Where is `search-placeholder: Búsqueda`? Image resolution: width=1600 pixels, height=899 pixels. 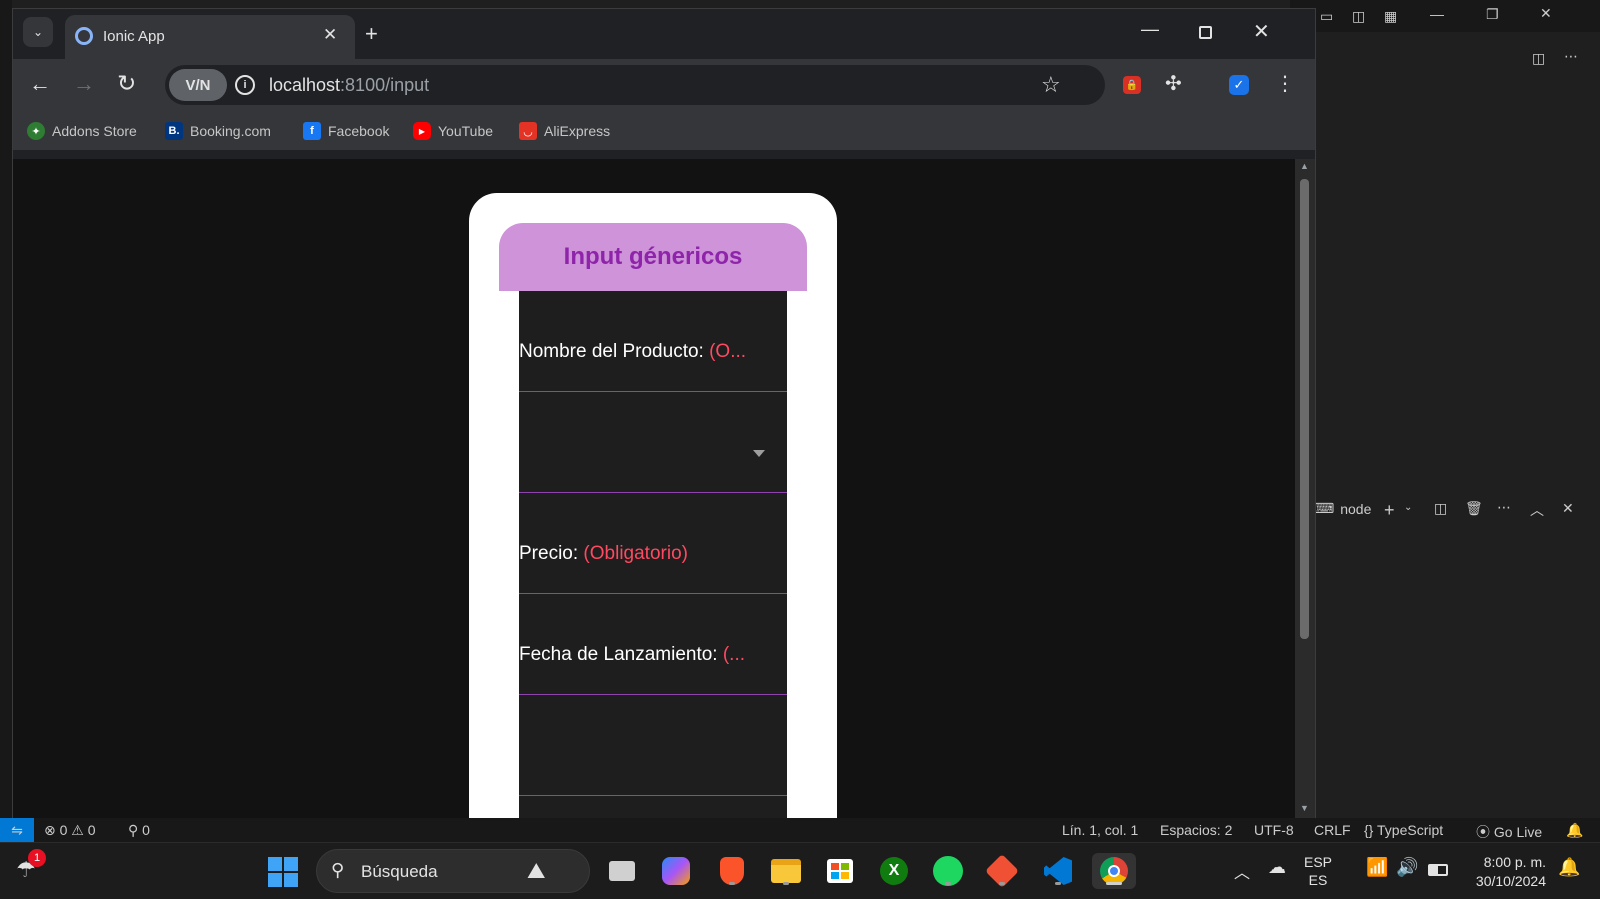
search-placeholder: Búsqueda is located at coordinates (399, 871).